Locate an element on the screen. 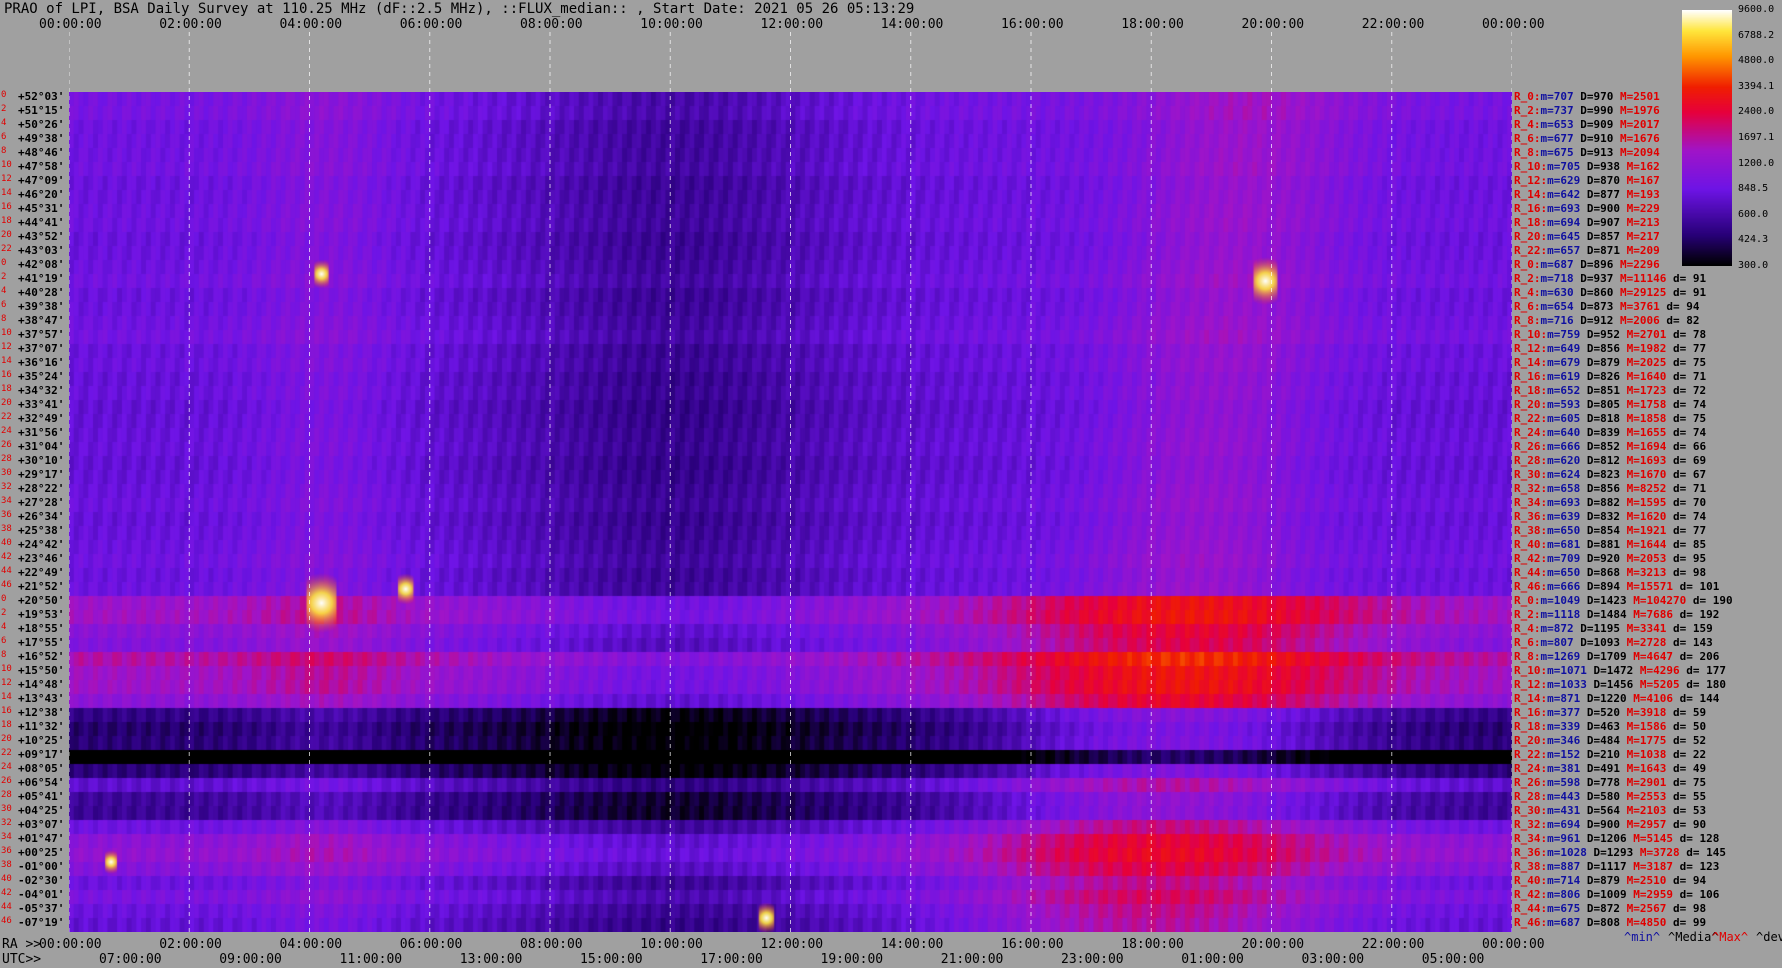 This screenshot has height=968, width=1782. row-stat: R_24:m=640 D=839 M=1655 d= 74 is located at coordinates (1610, 433).